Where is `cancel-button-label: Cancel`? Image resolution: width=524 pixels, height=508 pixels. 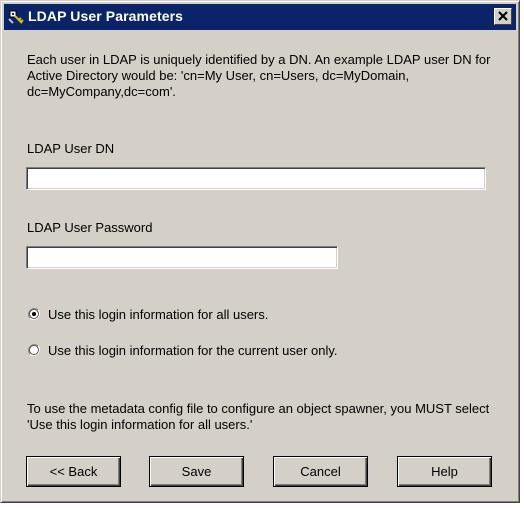
cancel-button-label: Cancel is located at coordinates (320, 471).